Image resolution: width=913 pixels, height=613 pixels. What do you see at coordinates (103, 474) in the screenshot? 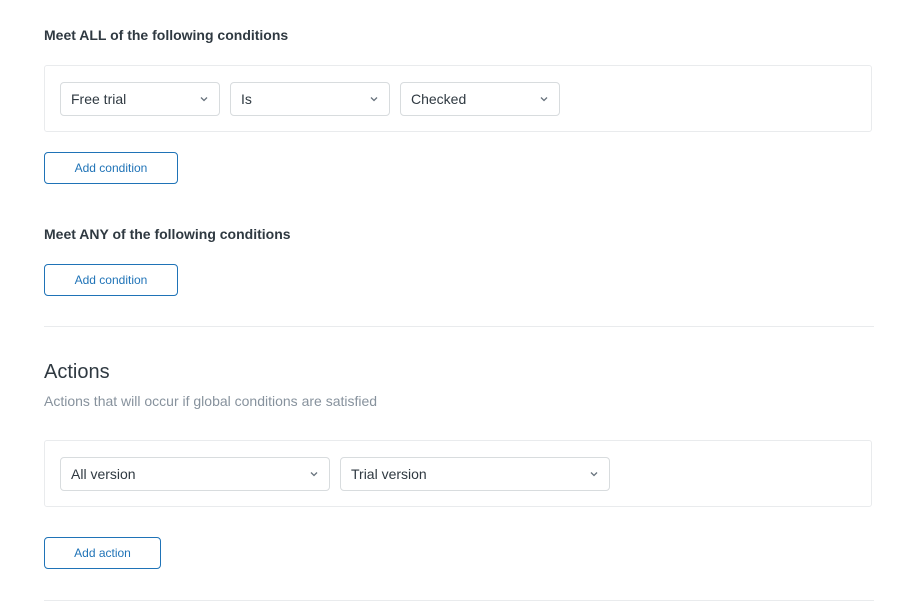
I see `action-field-value: All version` at bounding box center [103, 474].